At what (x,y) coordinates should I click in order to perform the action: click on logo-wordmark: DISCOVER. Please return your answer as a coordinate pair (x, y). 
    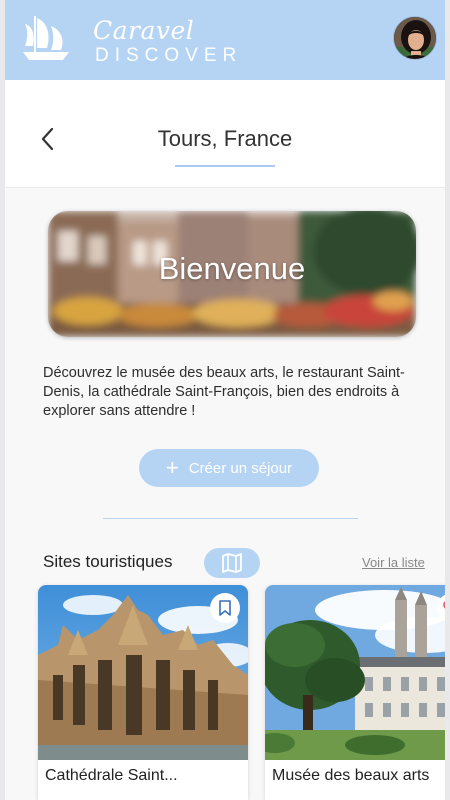
    Looking at the image, I should click on (169, 55).